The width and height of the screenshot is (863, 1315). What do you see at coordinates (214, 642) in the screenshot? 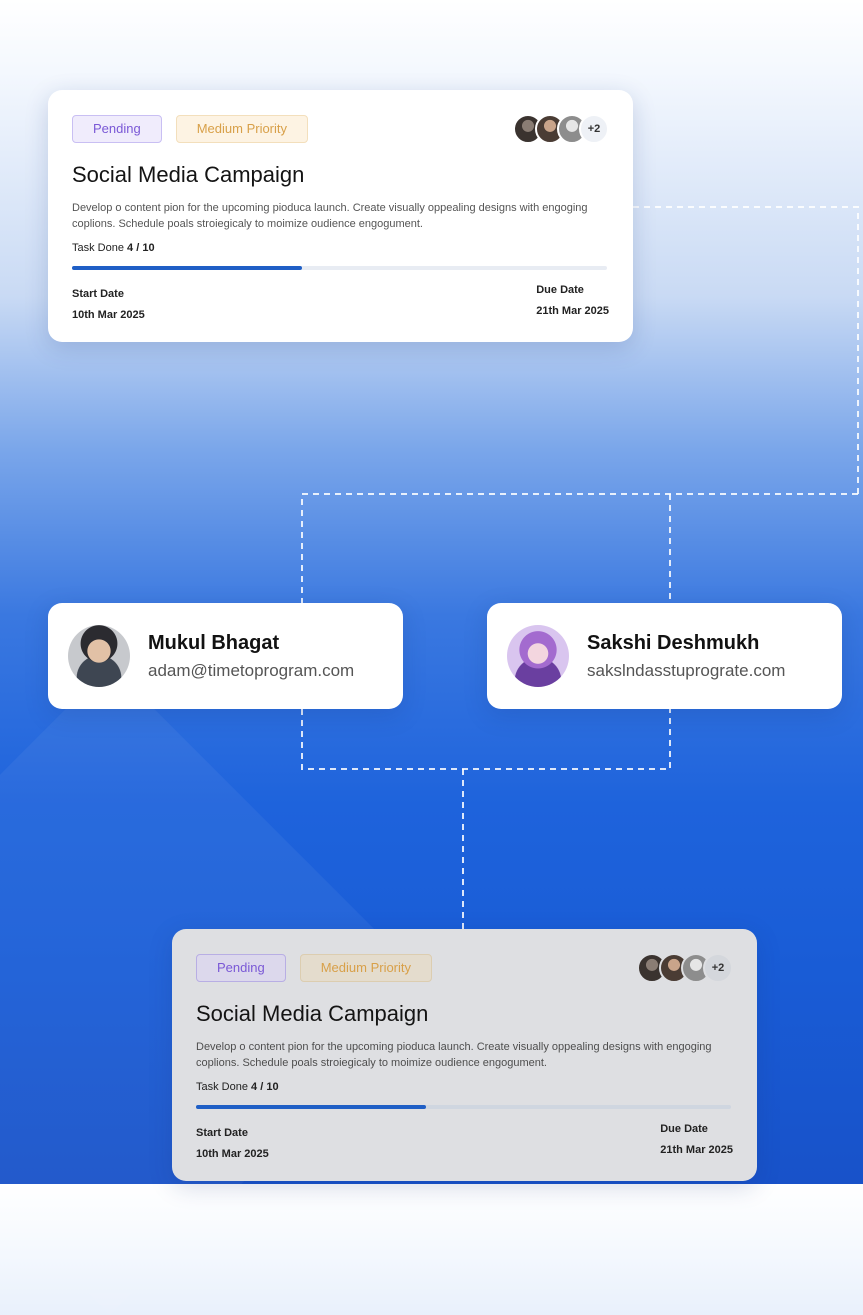
I see `person-name: Mukul Bhagat` at bounding box center [214, 642].